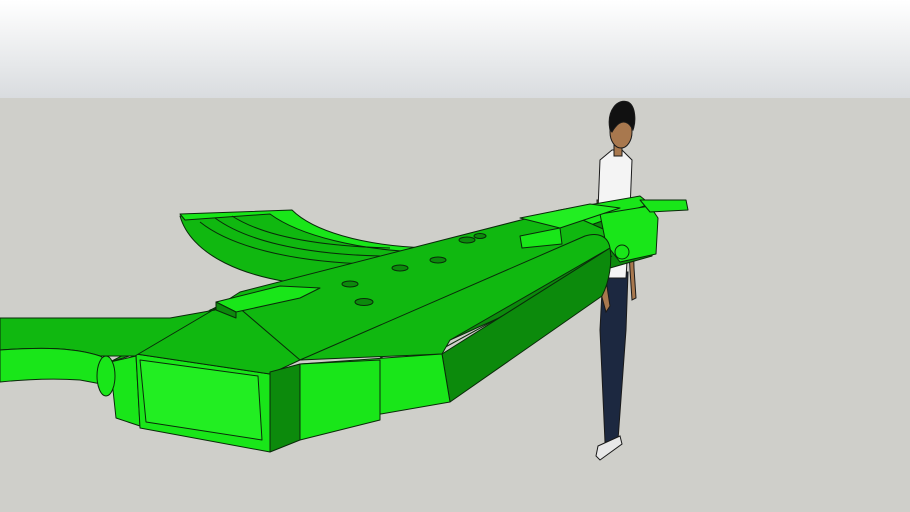 The height and width of the screenshot is (512, 910). I want to click on stock-round, so click(106, 376).